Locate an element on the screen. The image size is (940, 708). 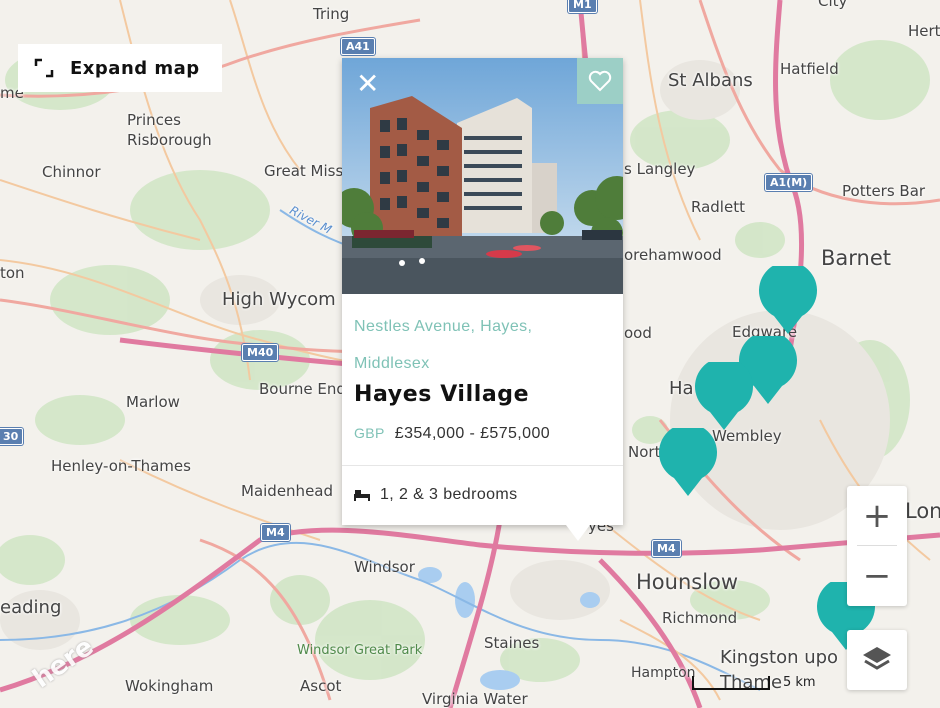
place-label: High Wycom is located at coordinates (279, 299).